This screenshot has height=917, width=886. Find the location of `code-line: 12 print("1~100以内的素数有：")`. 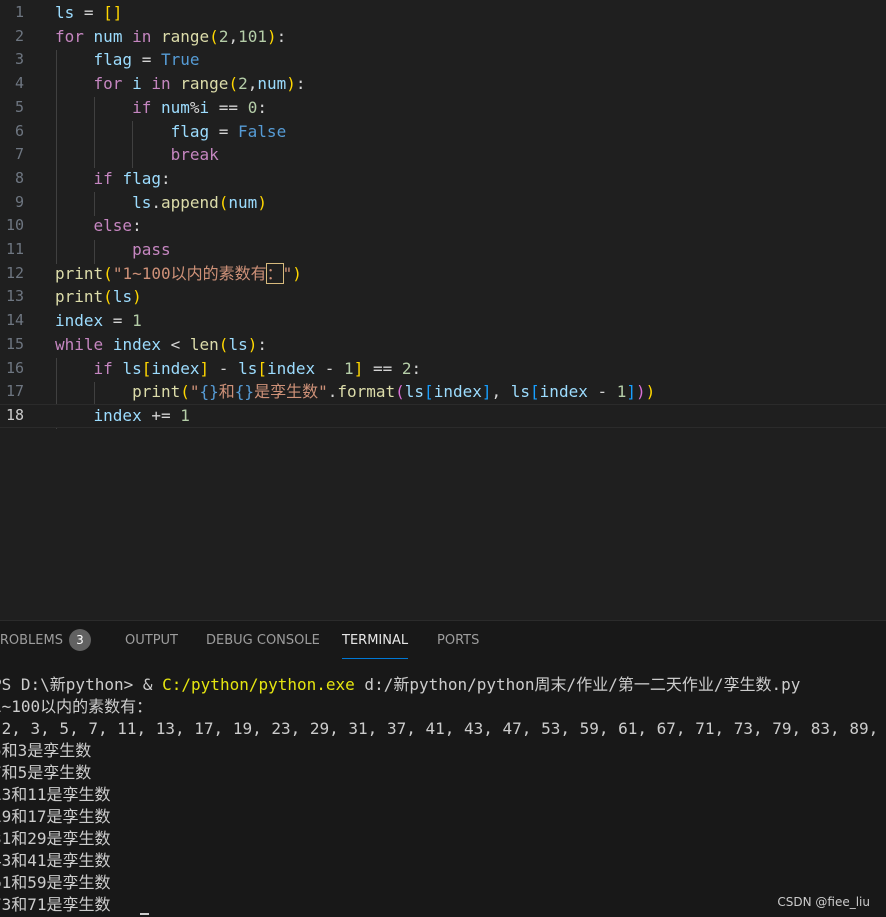

code-line: 12 print("1~100以内的素数有：") is located at coordinates (443, 274).